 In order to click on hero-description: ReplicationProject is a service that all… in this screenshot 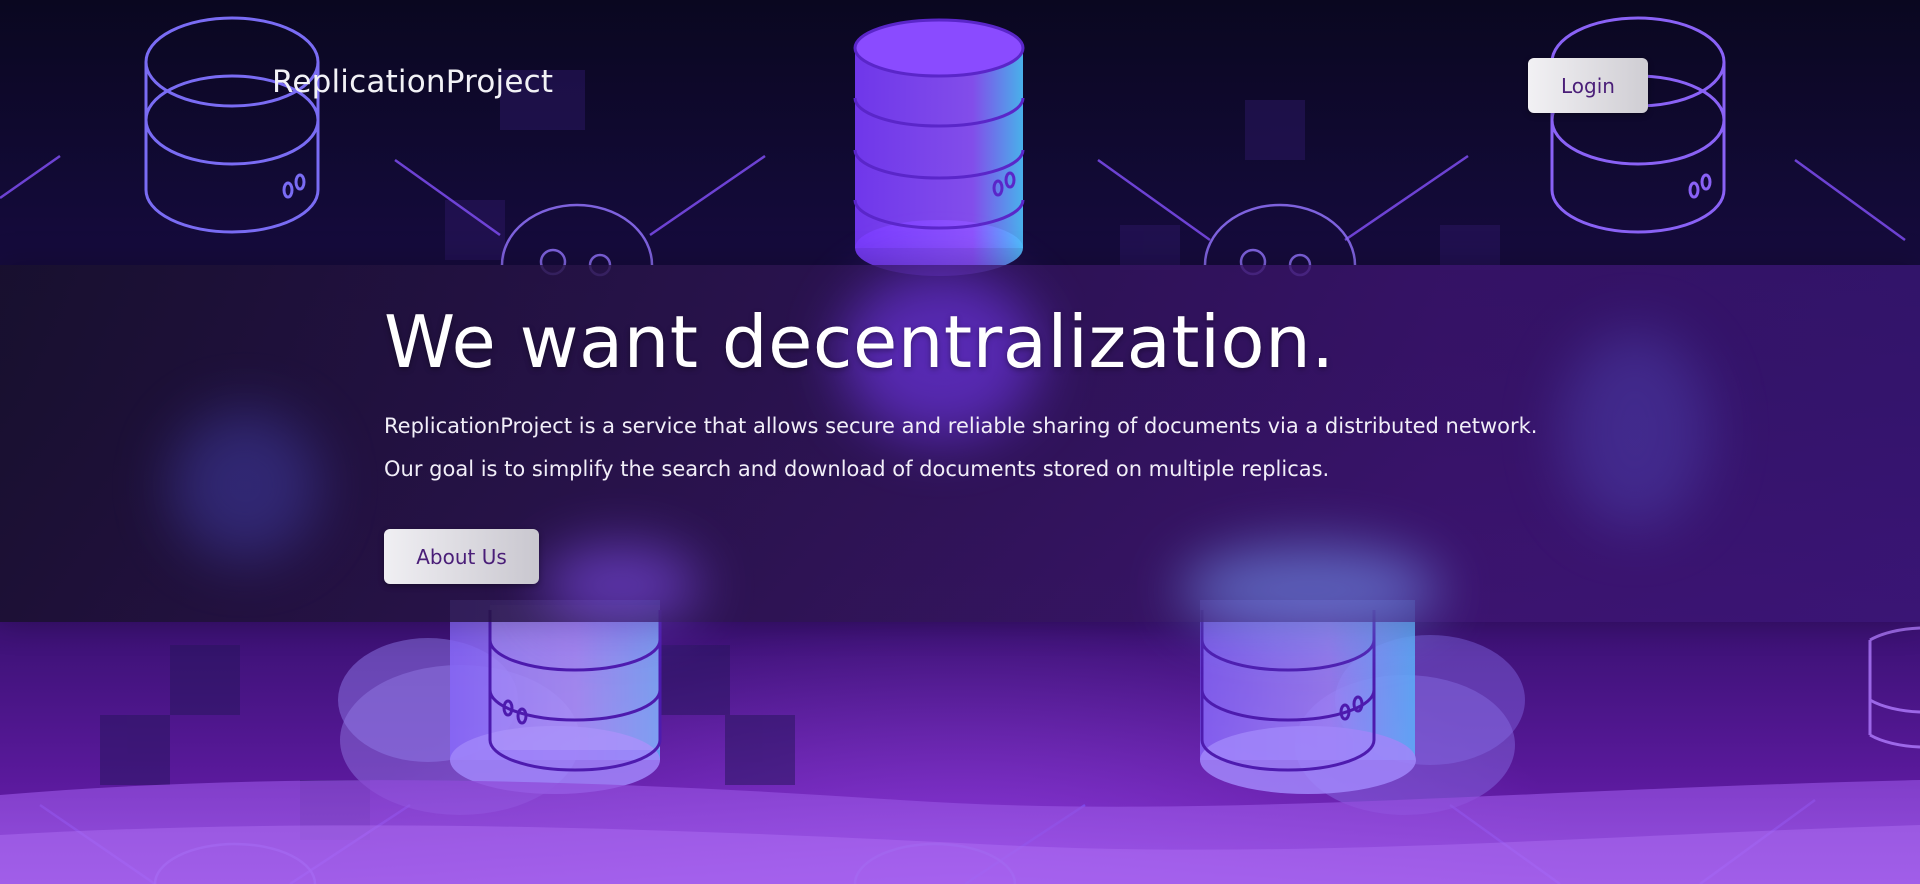, I will do `click(961, 447)`.